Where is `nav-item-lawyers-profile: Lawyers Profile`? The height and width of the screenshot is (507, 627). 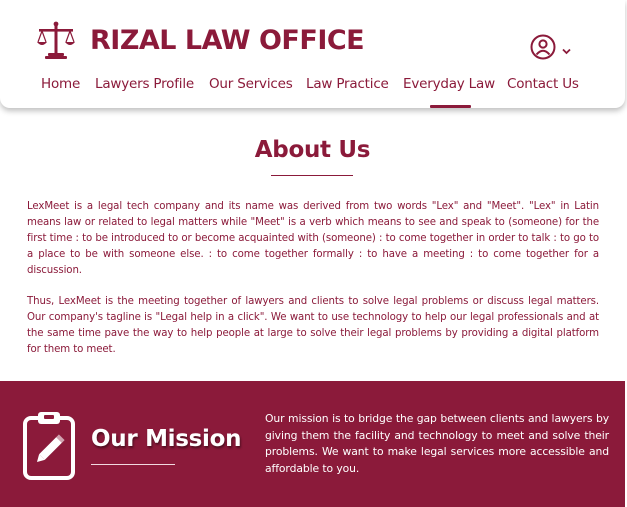 nav-item-lawyers-profile: Lawyers Profile is located at coordinates (144, 84).